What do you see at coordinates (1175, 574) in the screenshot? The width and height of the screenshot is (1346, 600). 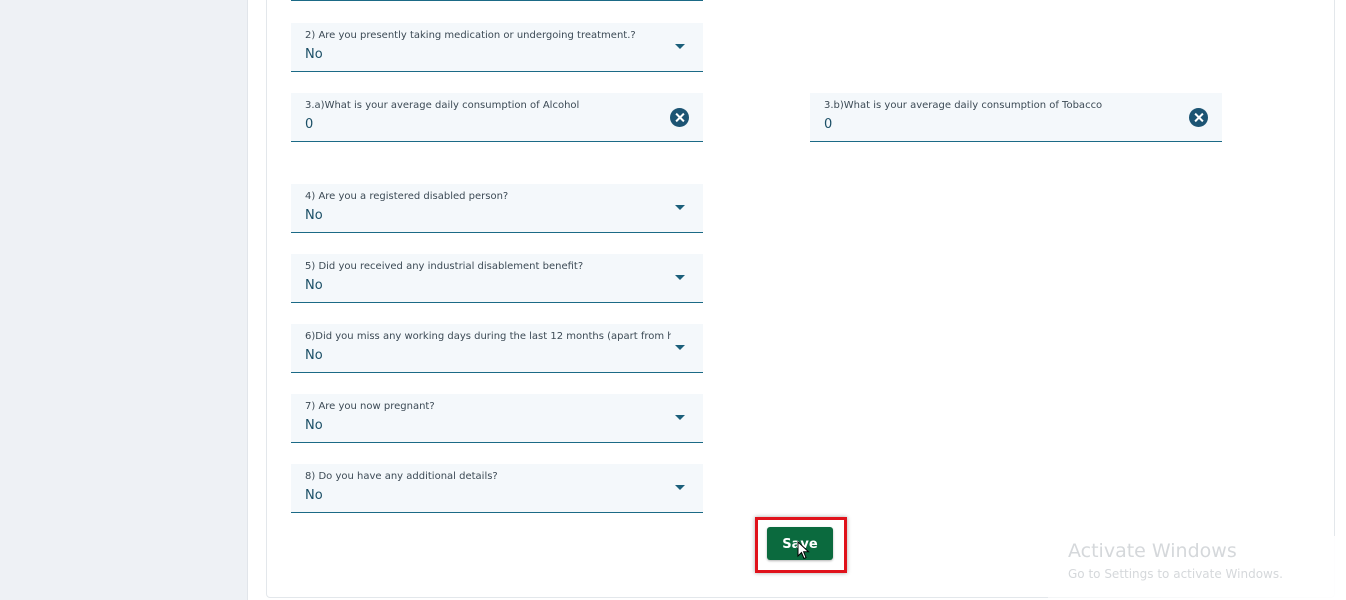 I see `watermark-subtitle: Go to Settings to activate Windows.` at bounding box center [1175, 574].